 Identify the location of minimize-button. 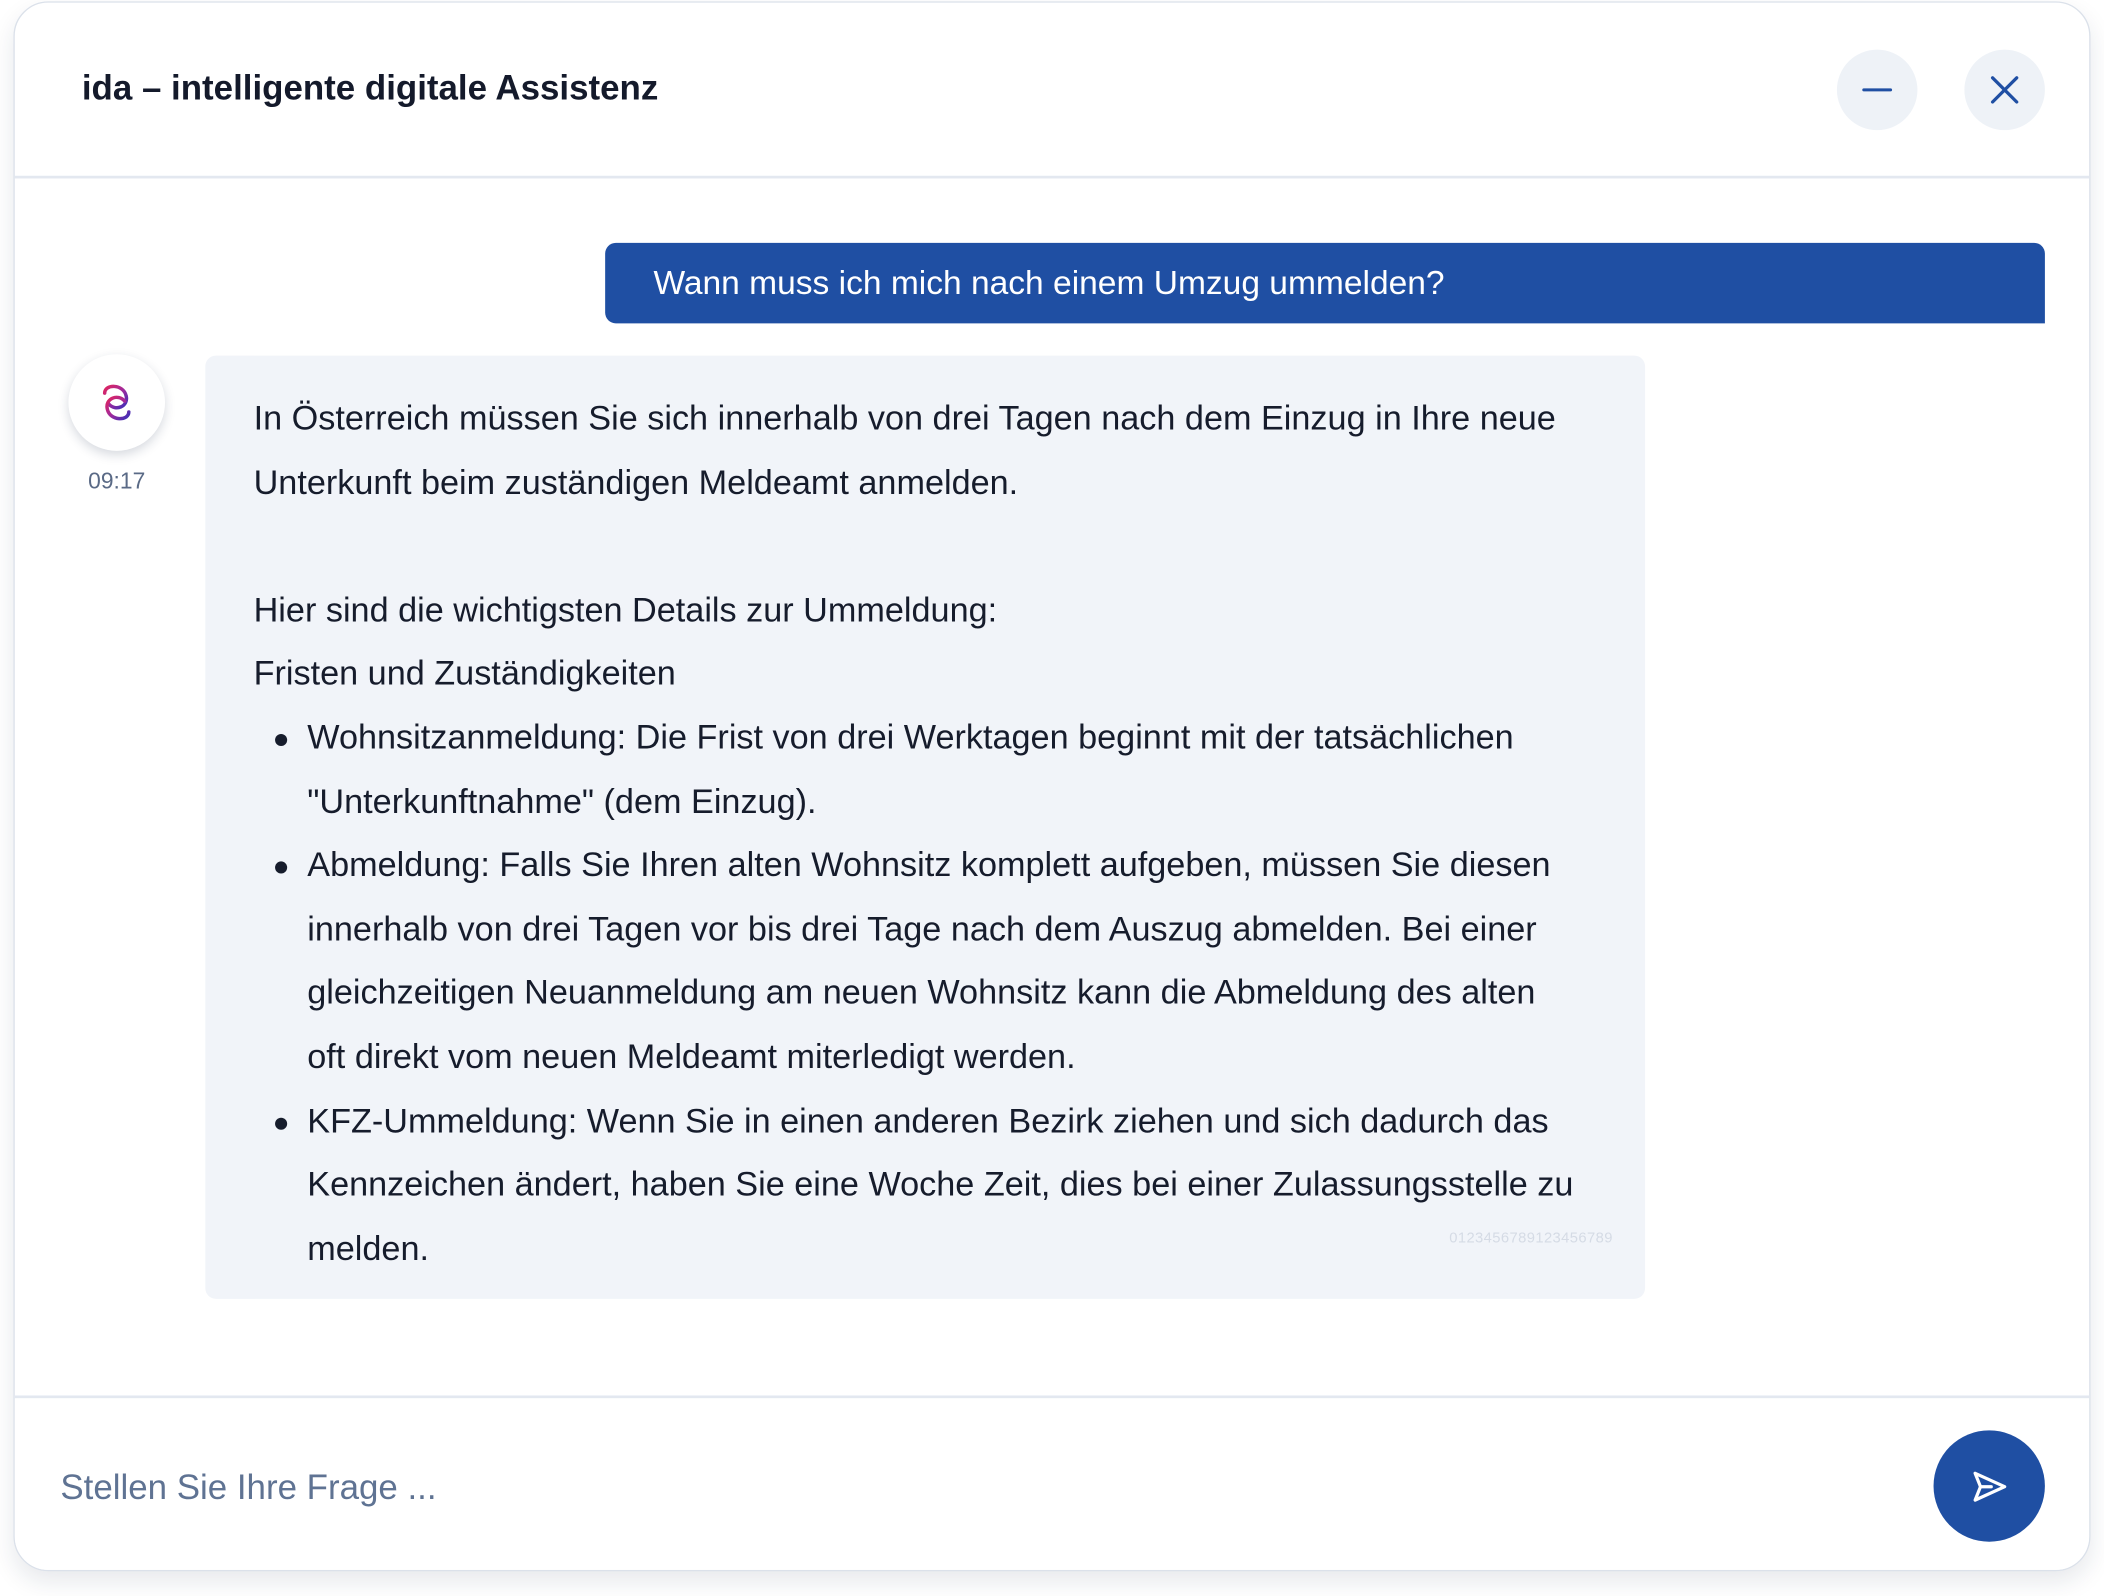
(1877, 90).